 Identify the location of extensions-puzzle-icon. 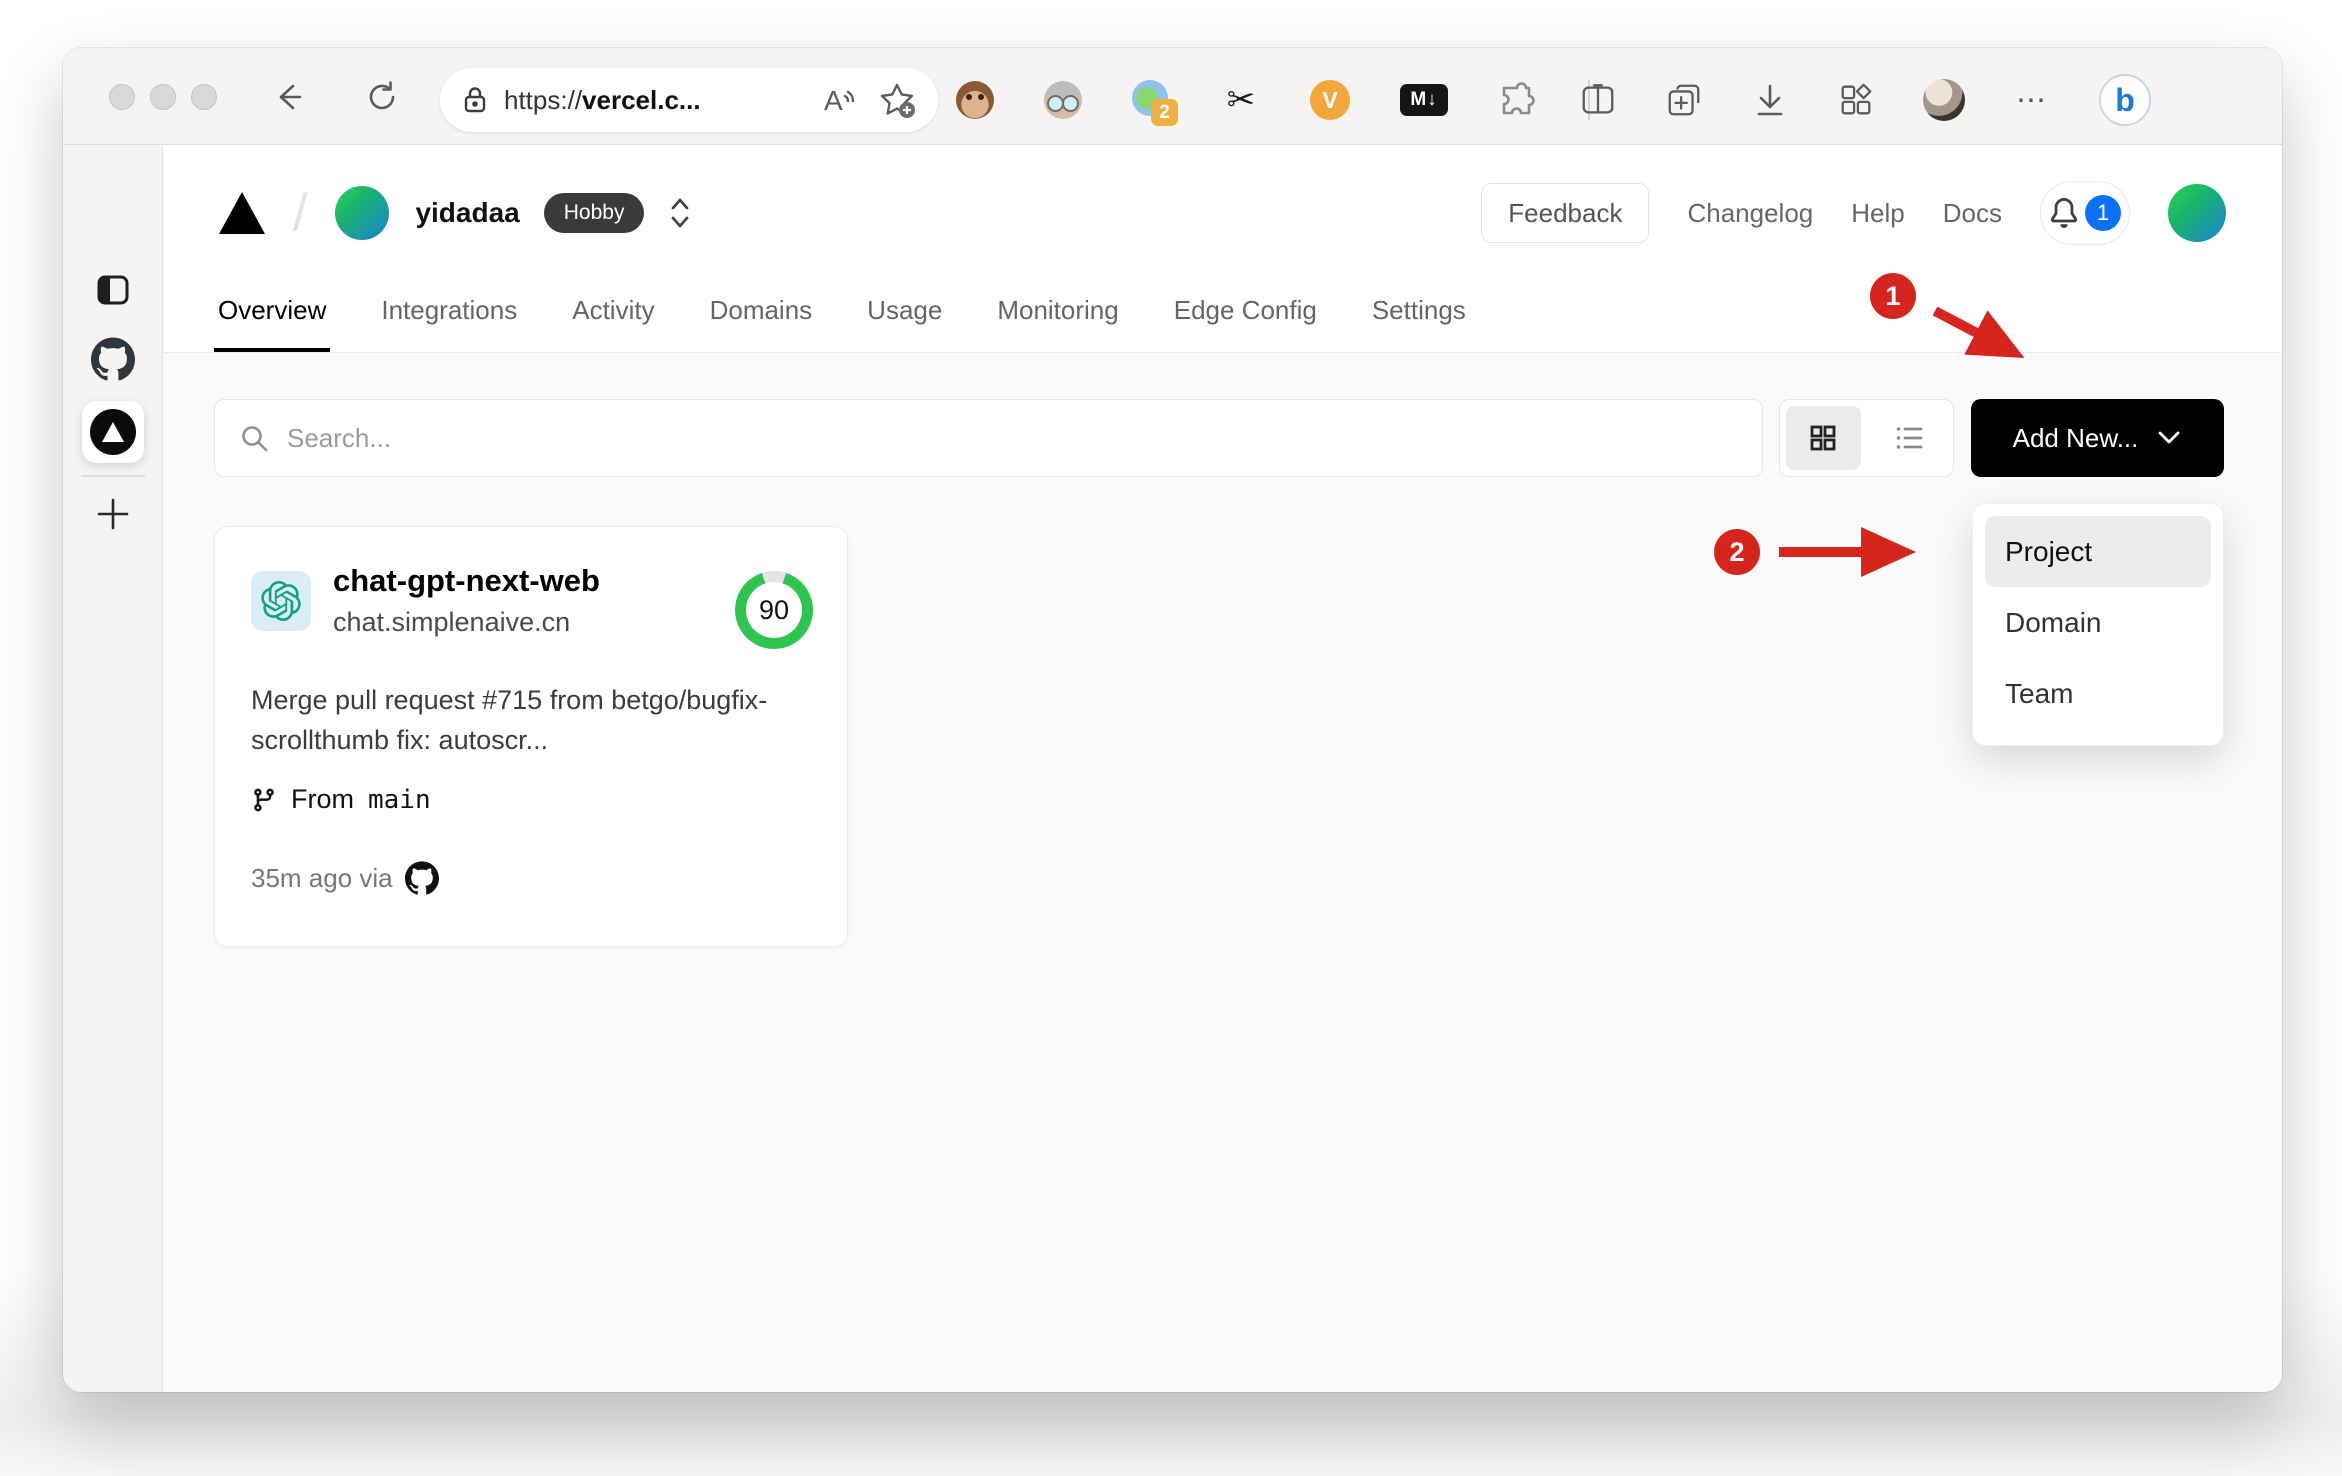
(1517, 100).